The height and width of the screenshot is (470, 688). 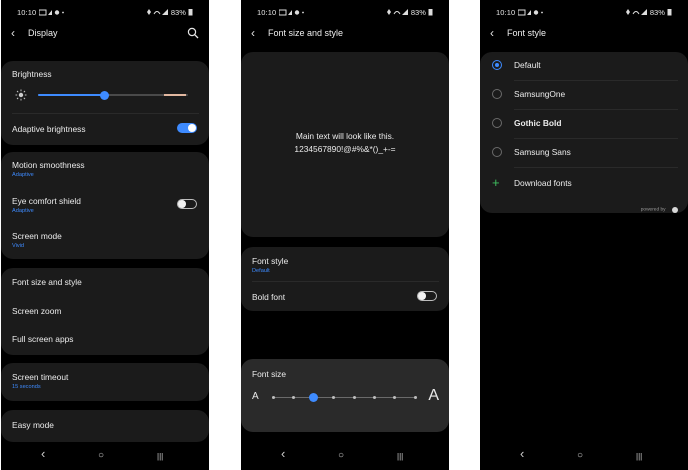 I want to click on screen-mode-value: Vivid, so click(x=18, y=246).